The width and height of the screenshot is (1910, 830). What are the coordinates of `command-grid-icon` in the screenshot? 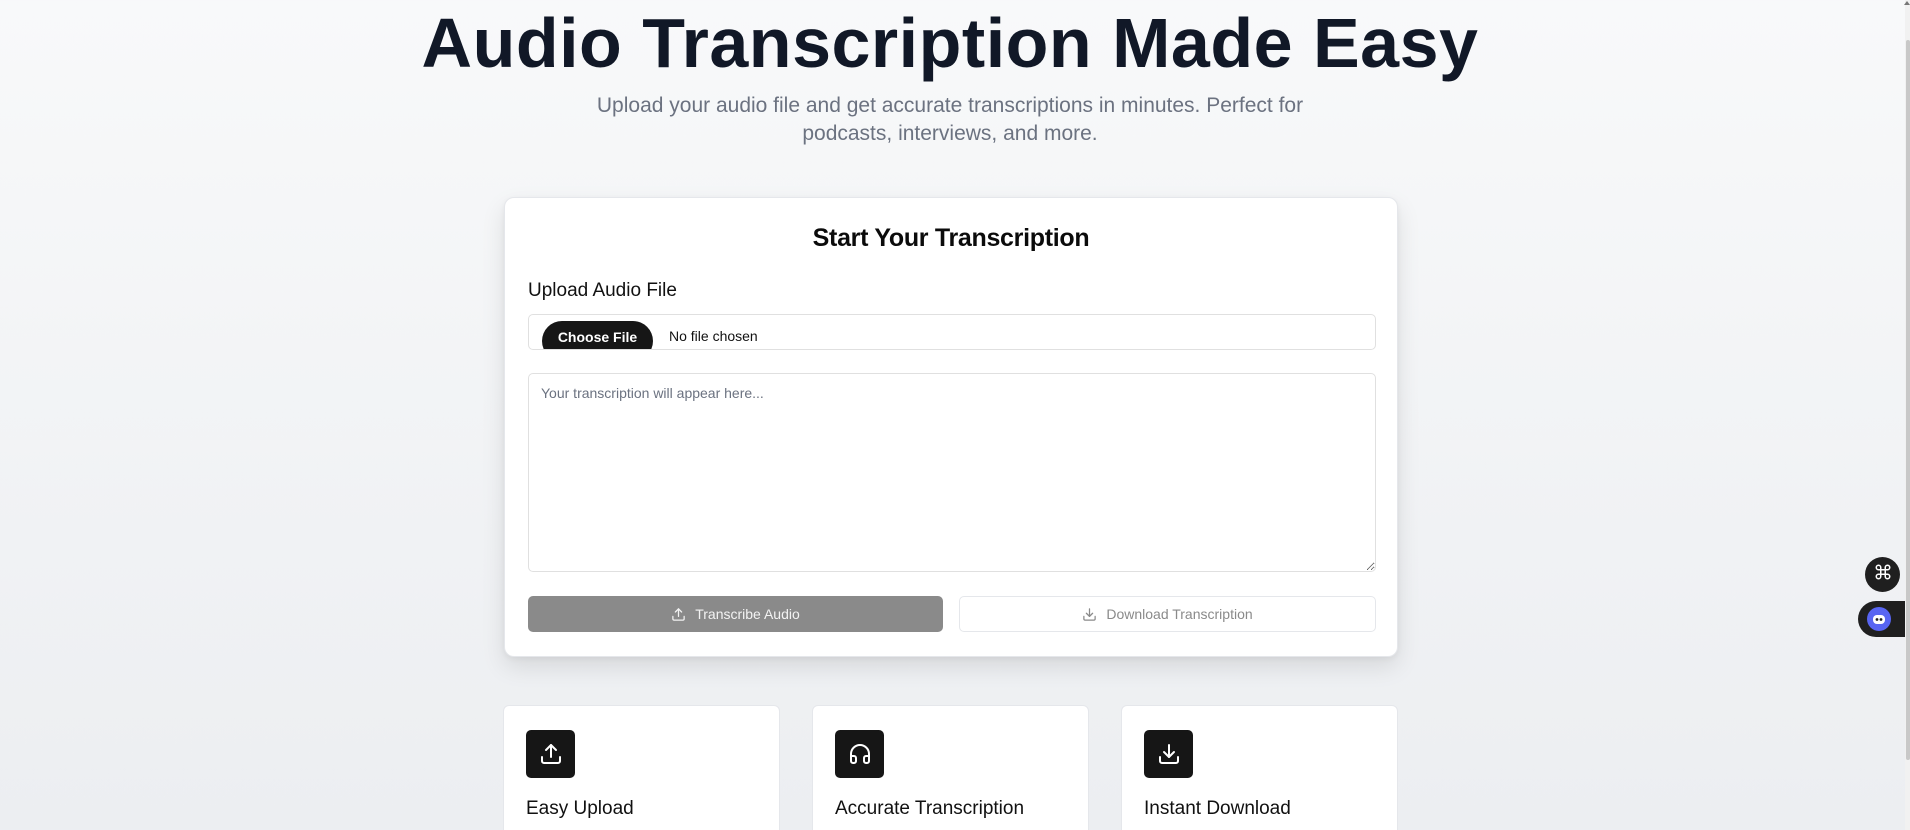 It's located at (1883, 574).